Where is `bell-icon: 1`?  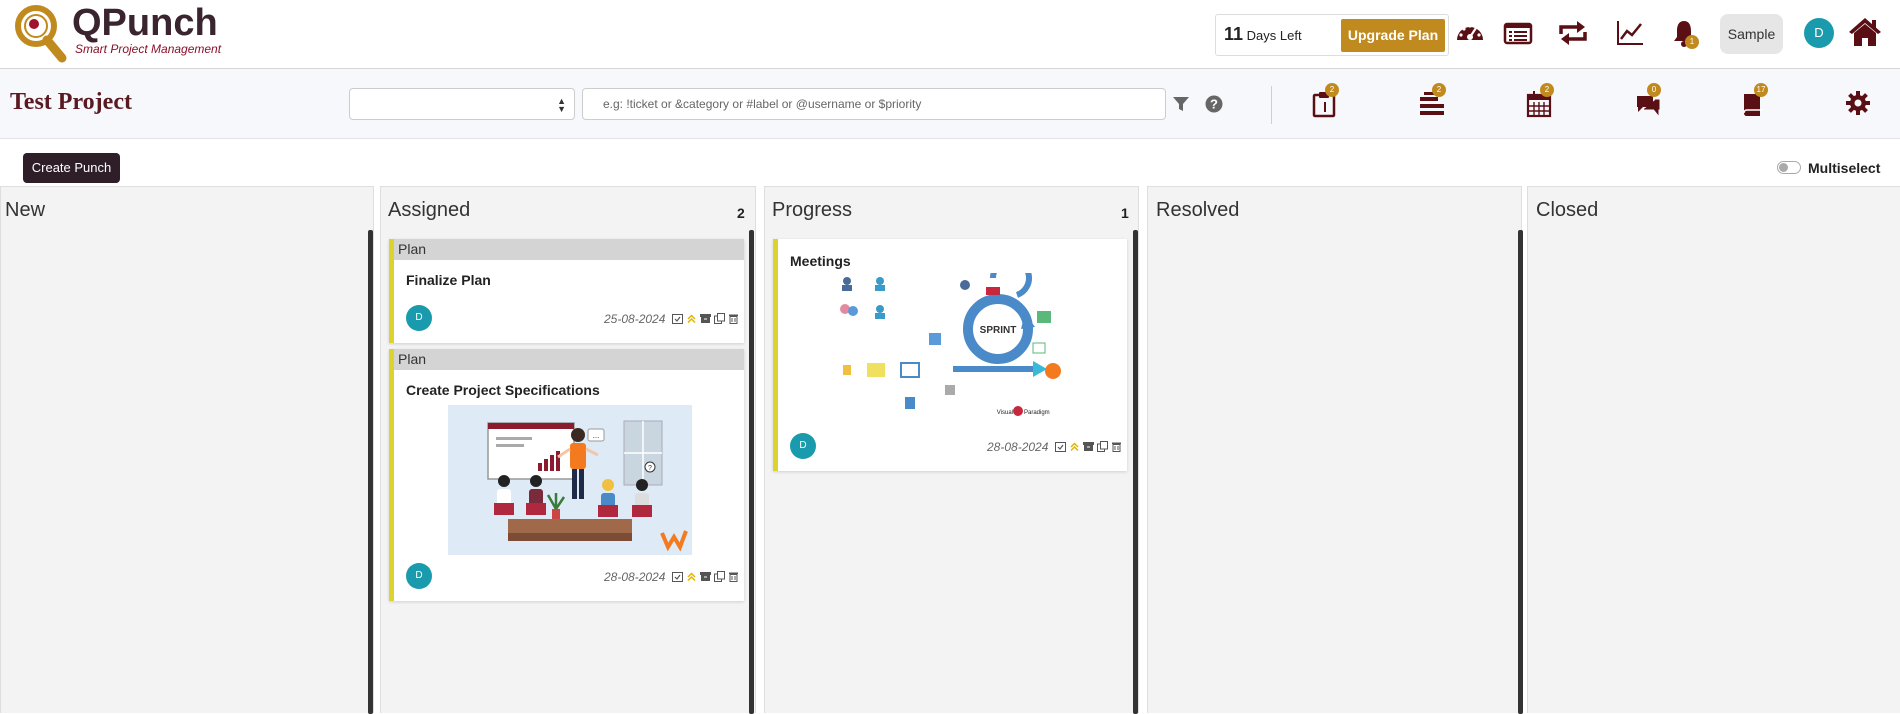 bell-icon: 1 is located at coordinates (1687, 34).